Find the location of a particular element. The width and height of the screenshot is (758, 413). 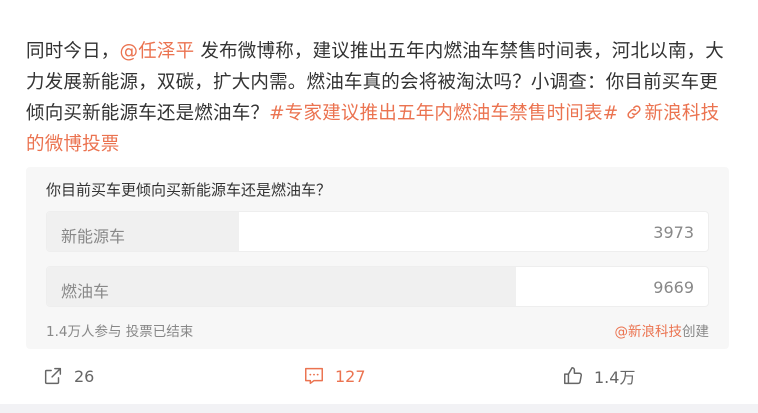

poll-status: 投票已结束 is located at coordinates (159, 332).